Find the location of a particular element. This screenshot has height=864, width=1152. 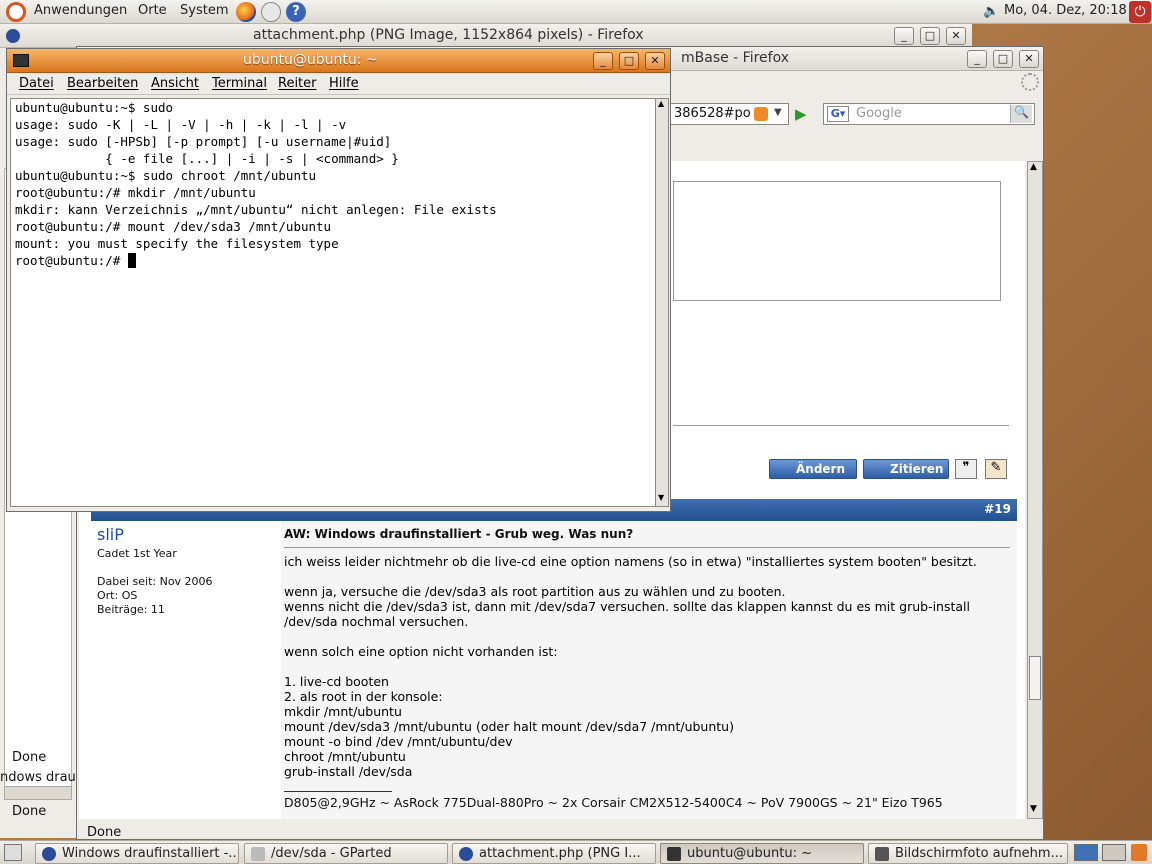

post-title-line is located at coordinates (647, 547).